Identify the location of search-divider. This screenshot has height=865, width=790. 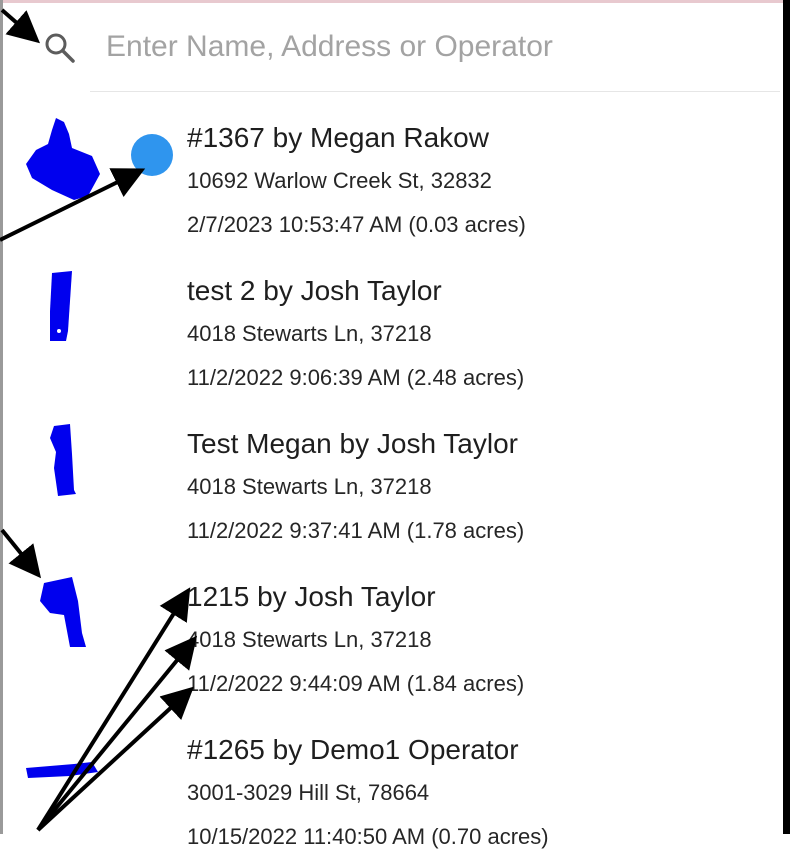
(435, 91).